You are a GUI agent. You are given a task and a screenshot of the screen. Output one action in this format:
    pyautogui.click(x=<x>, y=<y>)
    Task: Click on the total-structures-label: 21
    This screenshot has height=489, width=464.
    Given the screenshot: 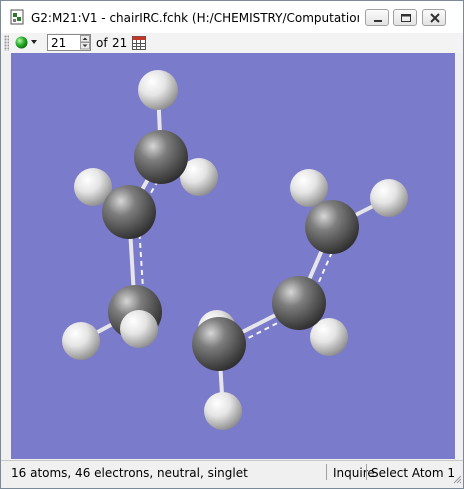 What is the action you would take?
    pyautogui.click(x=120, y=43)
    